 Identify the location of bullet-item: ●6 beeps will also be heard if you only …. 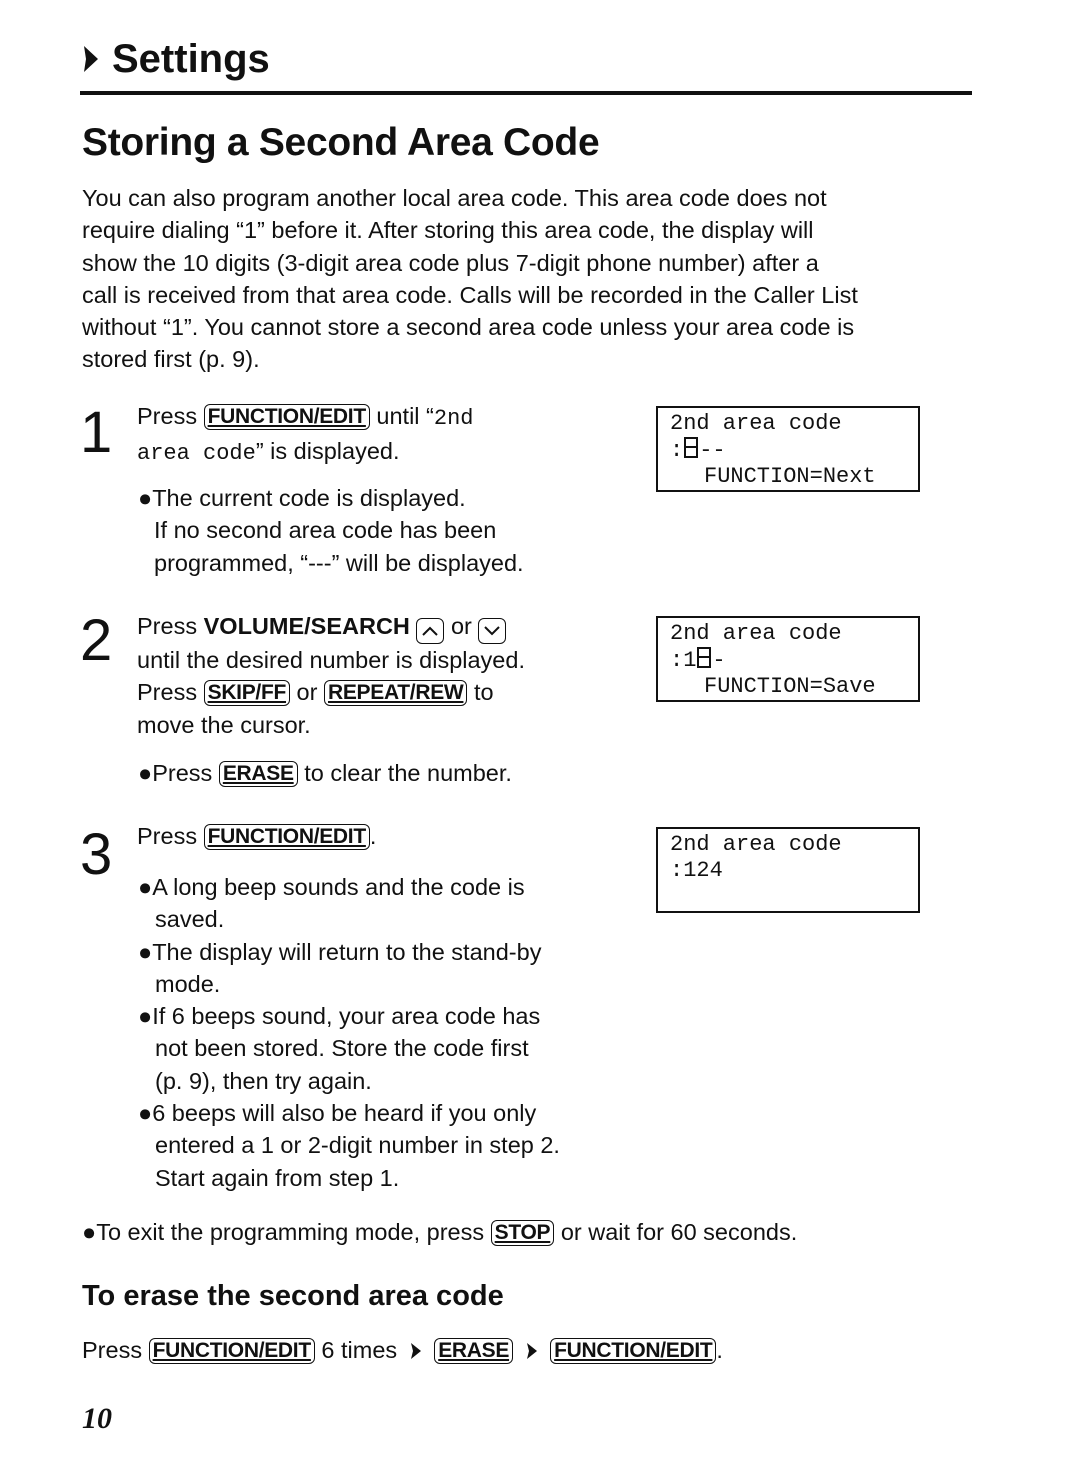
(385, 1145).